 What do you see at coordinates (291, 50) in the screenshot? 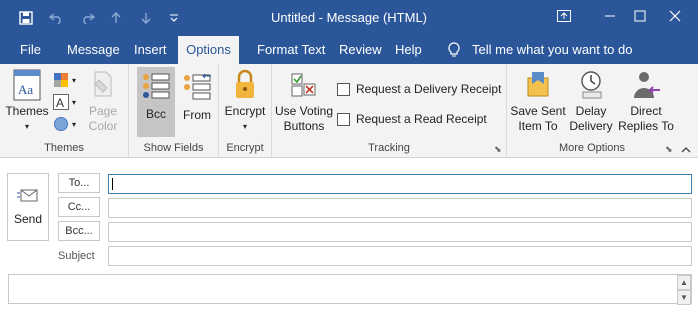
I see `tab-format-text: Format Text` at bounding box center [291, 50].